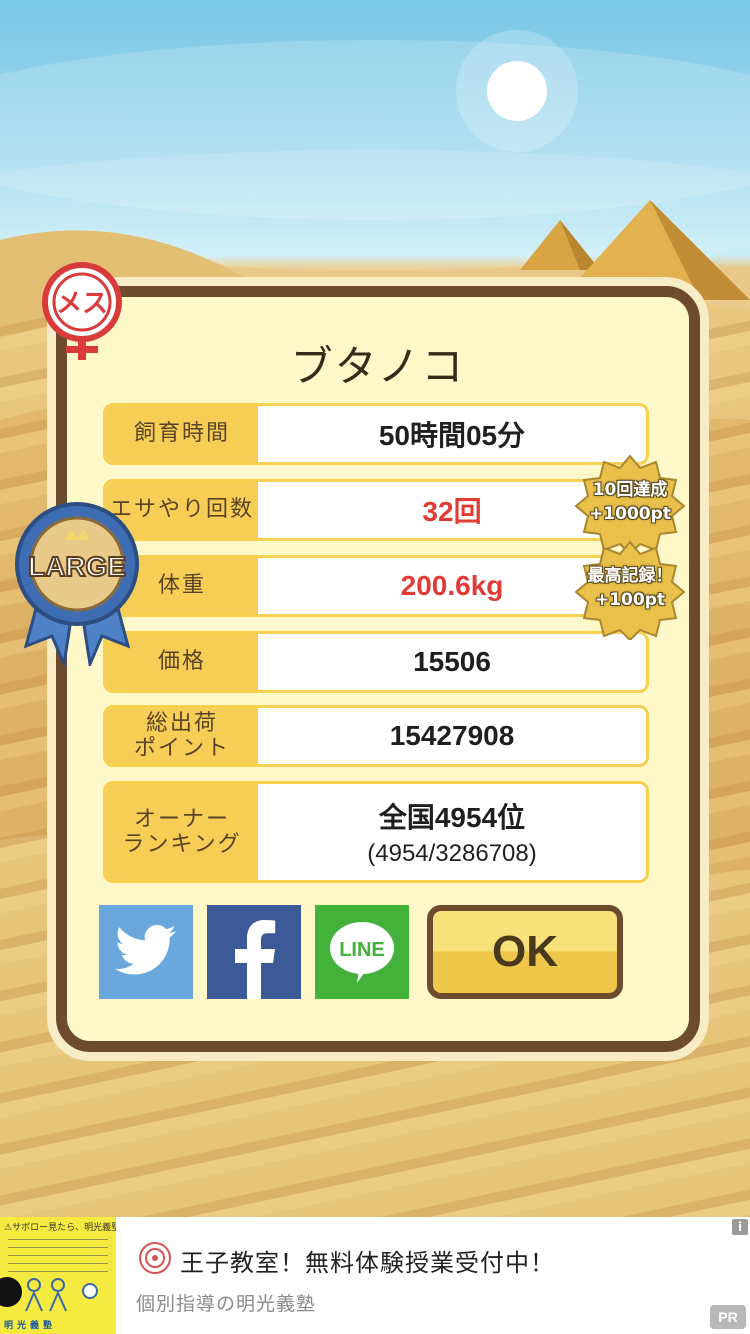 Image resolution: width=750 pixels, height=1334 pixels. Describe the element at coordinates (255, 959) in the screenshot. I see `facebook-f-icon` at that location.